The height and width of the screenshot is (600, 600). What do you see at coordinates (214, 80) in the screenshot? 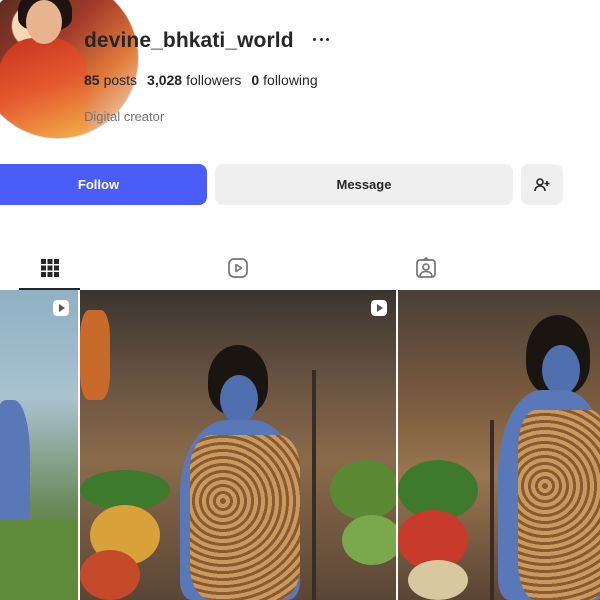
I see `followers-label: followers` at bounding box center [214, 80].